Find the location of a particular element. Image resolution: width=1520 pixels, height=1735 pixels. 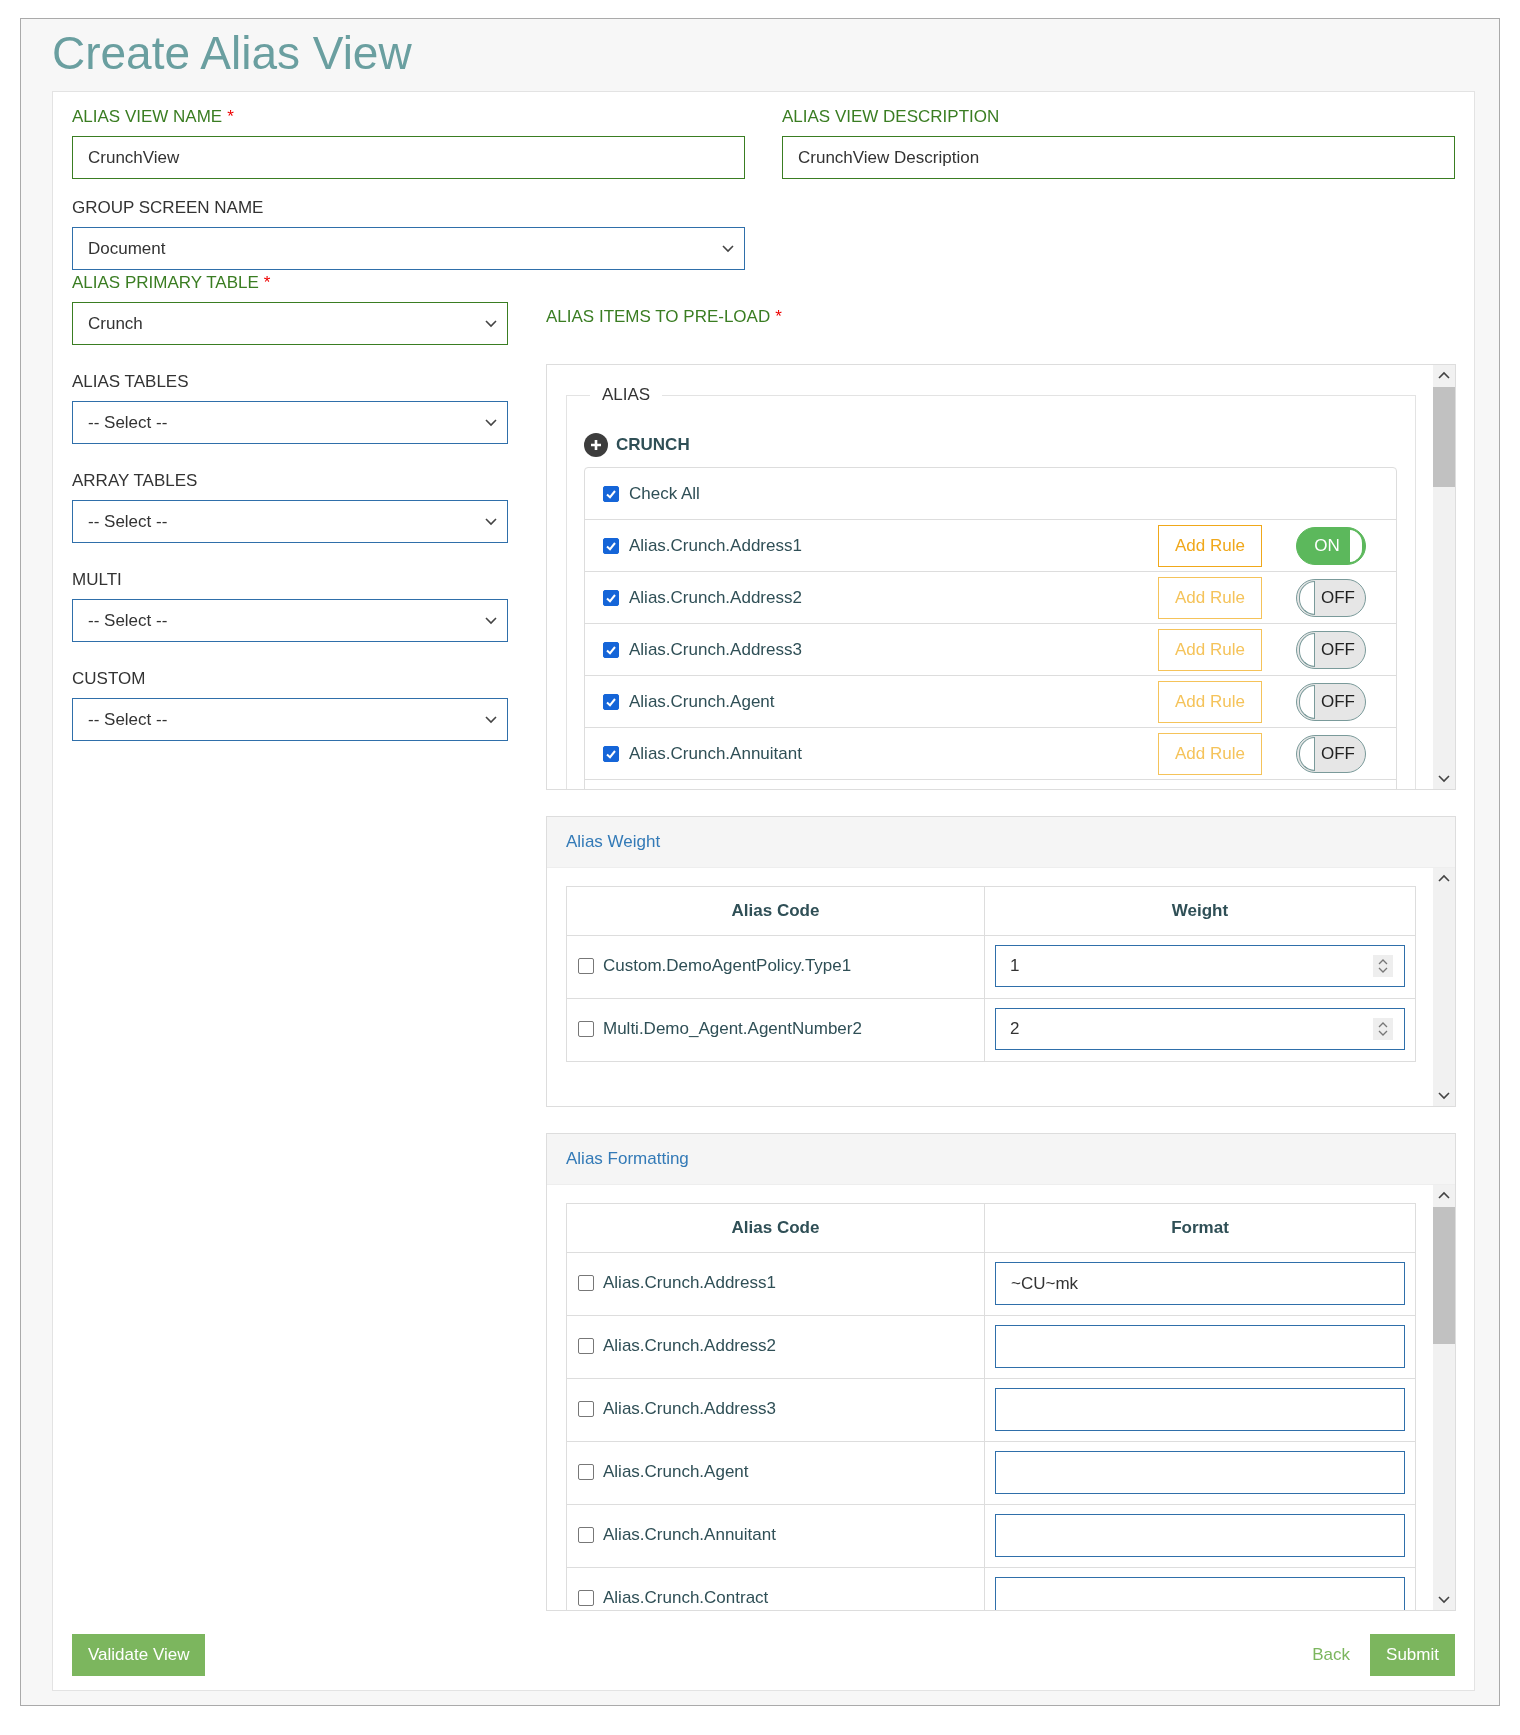

number-field: 1 is located at coordinates (1200, 966).